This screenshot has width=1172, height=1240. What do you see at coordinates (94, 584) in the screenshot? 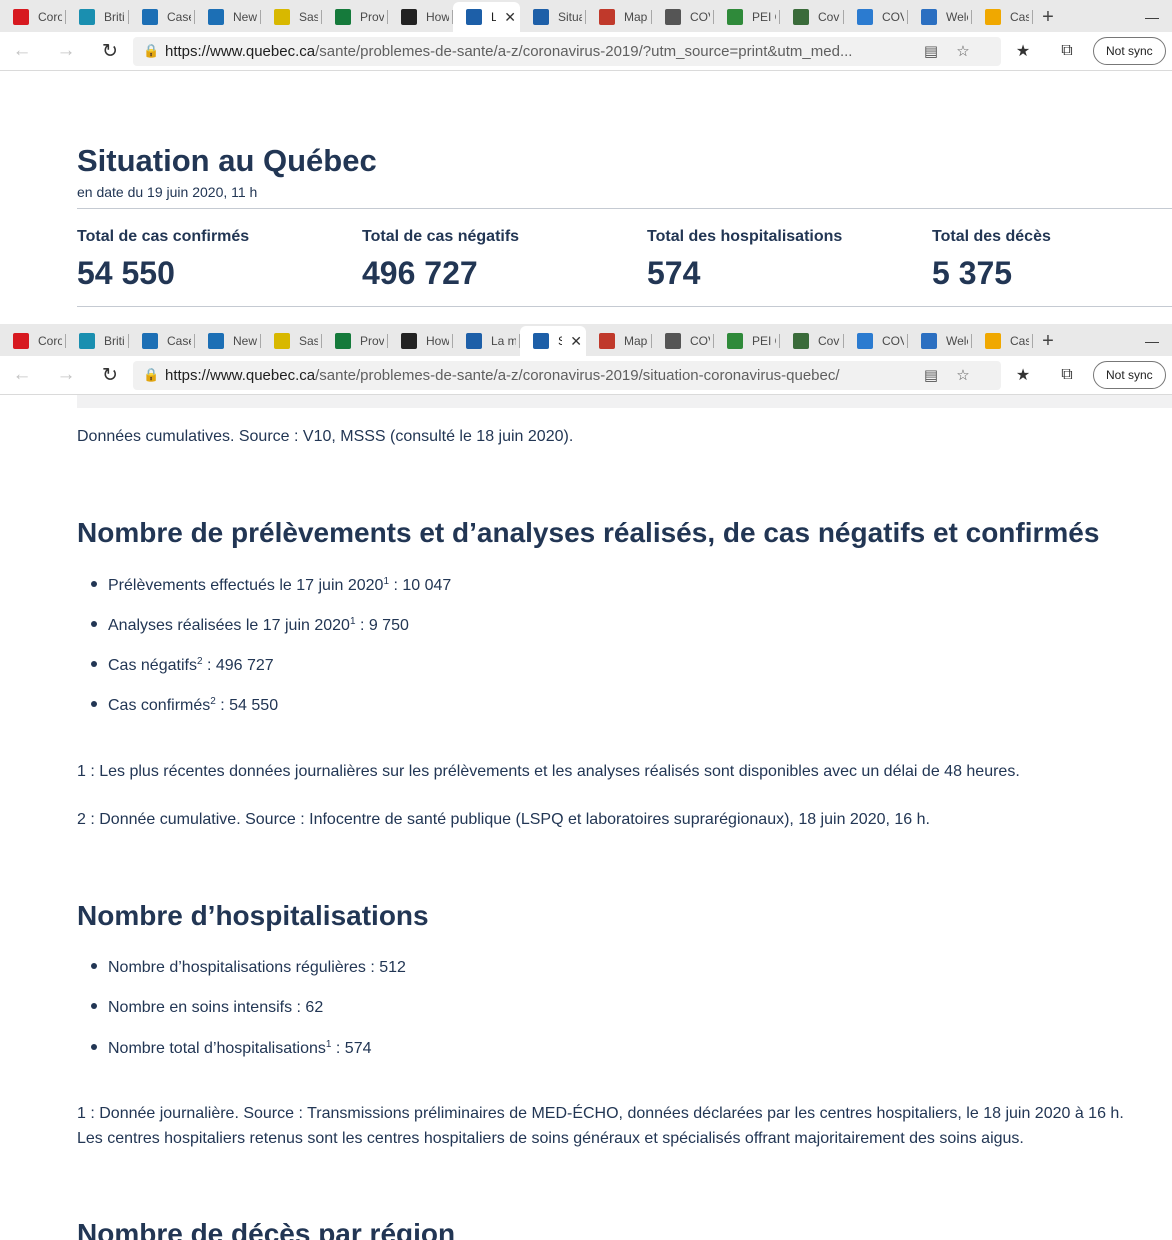
I see `bullet-icon` at bounding box center [94, 584].